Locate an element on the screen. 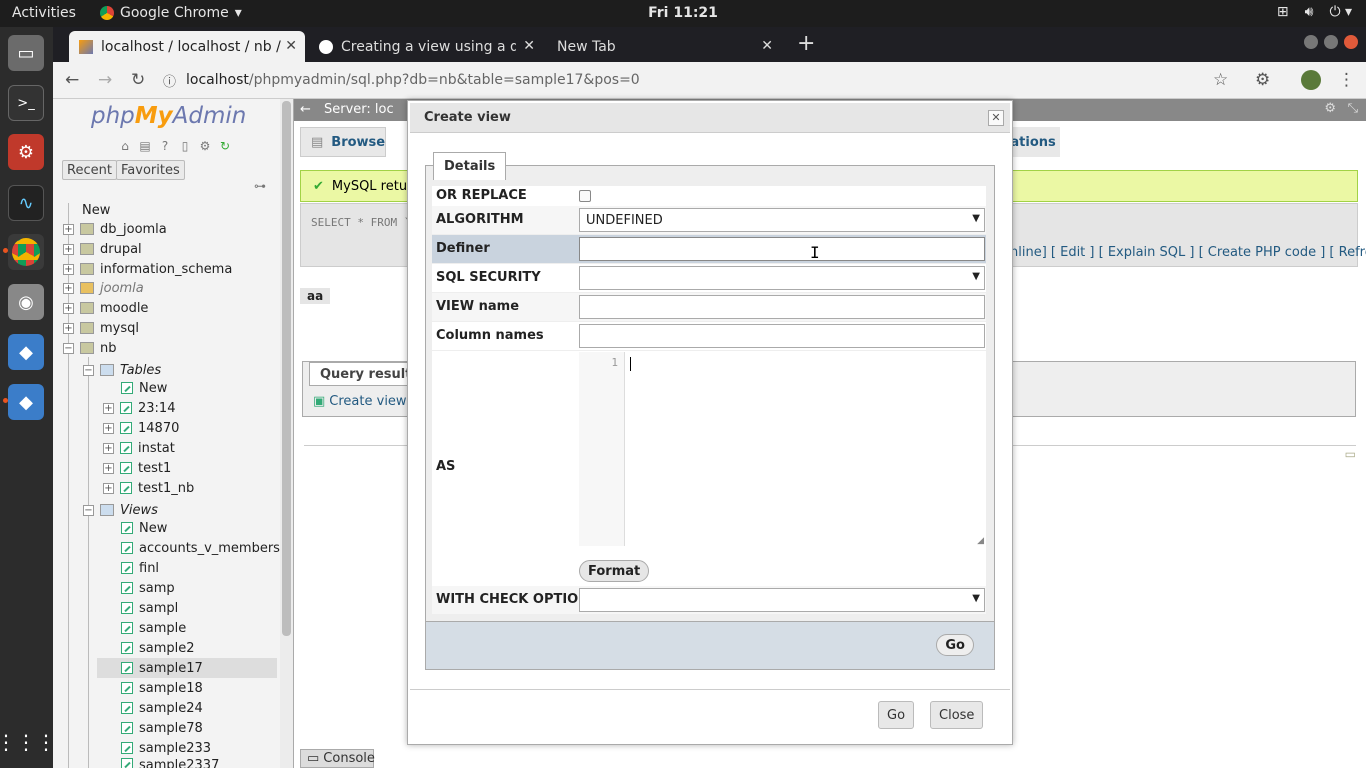 The height and width of the screenshot is (768, 1366). maximize-button is located at coordinates (1331, 42).